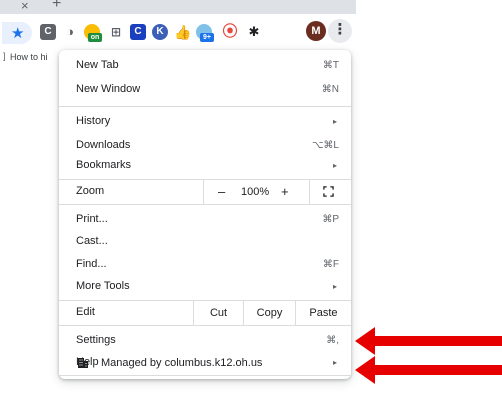 The width and height of the screenshot is (502, 409). Describe the element at coordinates (4, 56) in the screenshot. I see `bookmark-page-icon: ]` at that location.